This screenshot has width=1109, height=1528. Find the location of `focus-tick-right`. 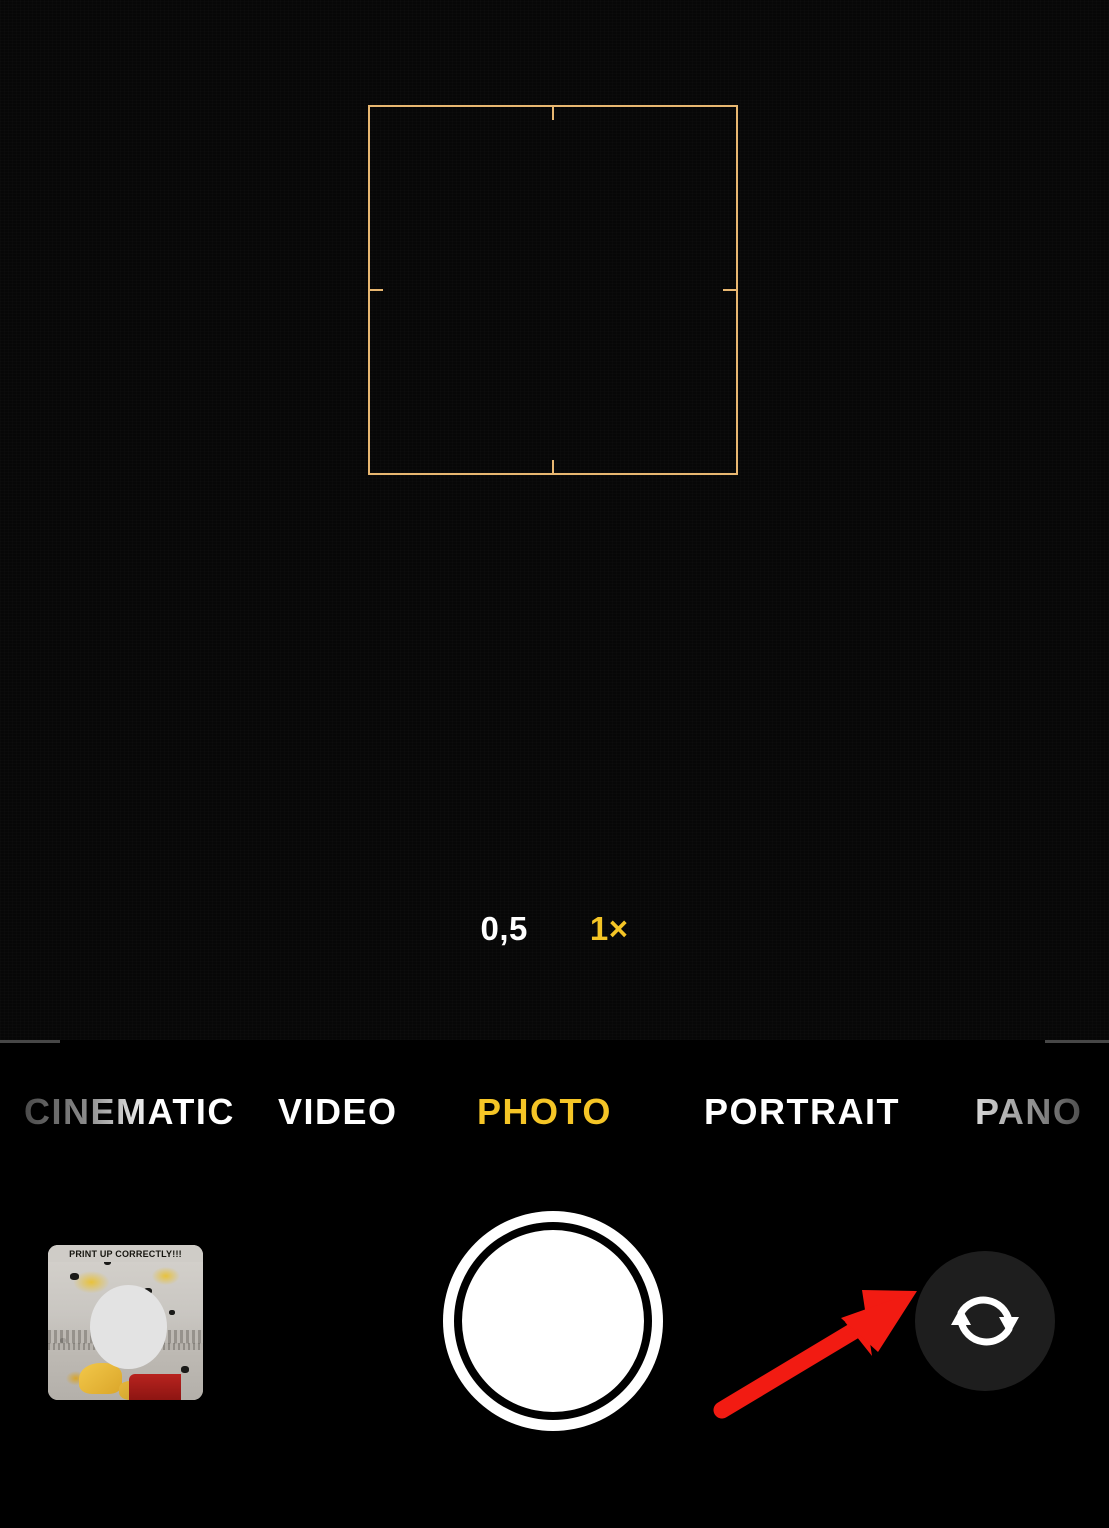

focus-tick-right is located at coordinates (730, 290).